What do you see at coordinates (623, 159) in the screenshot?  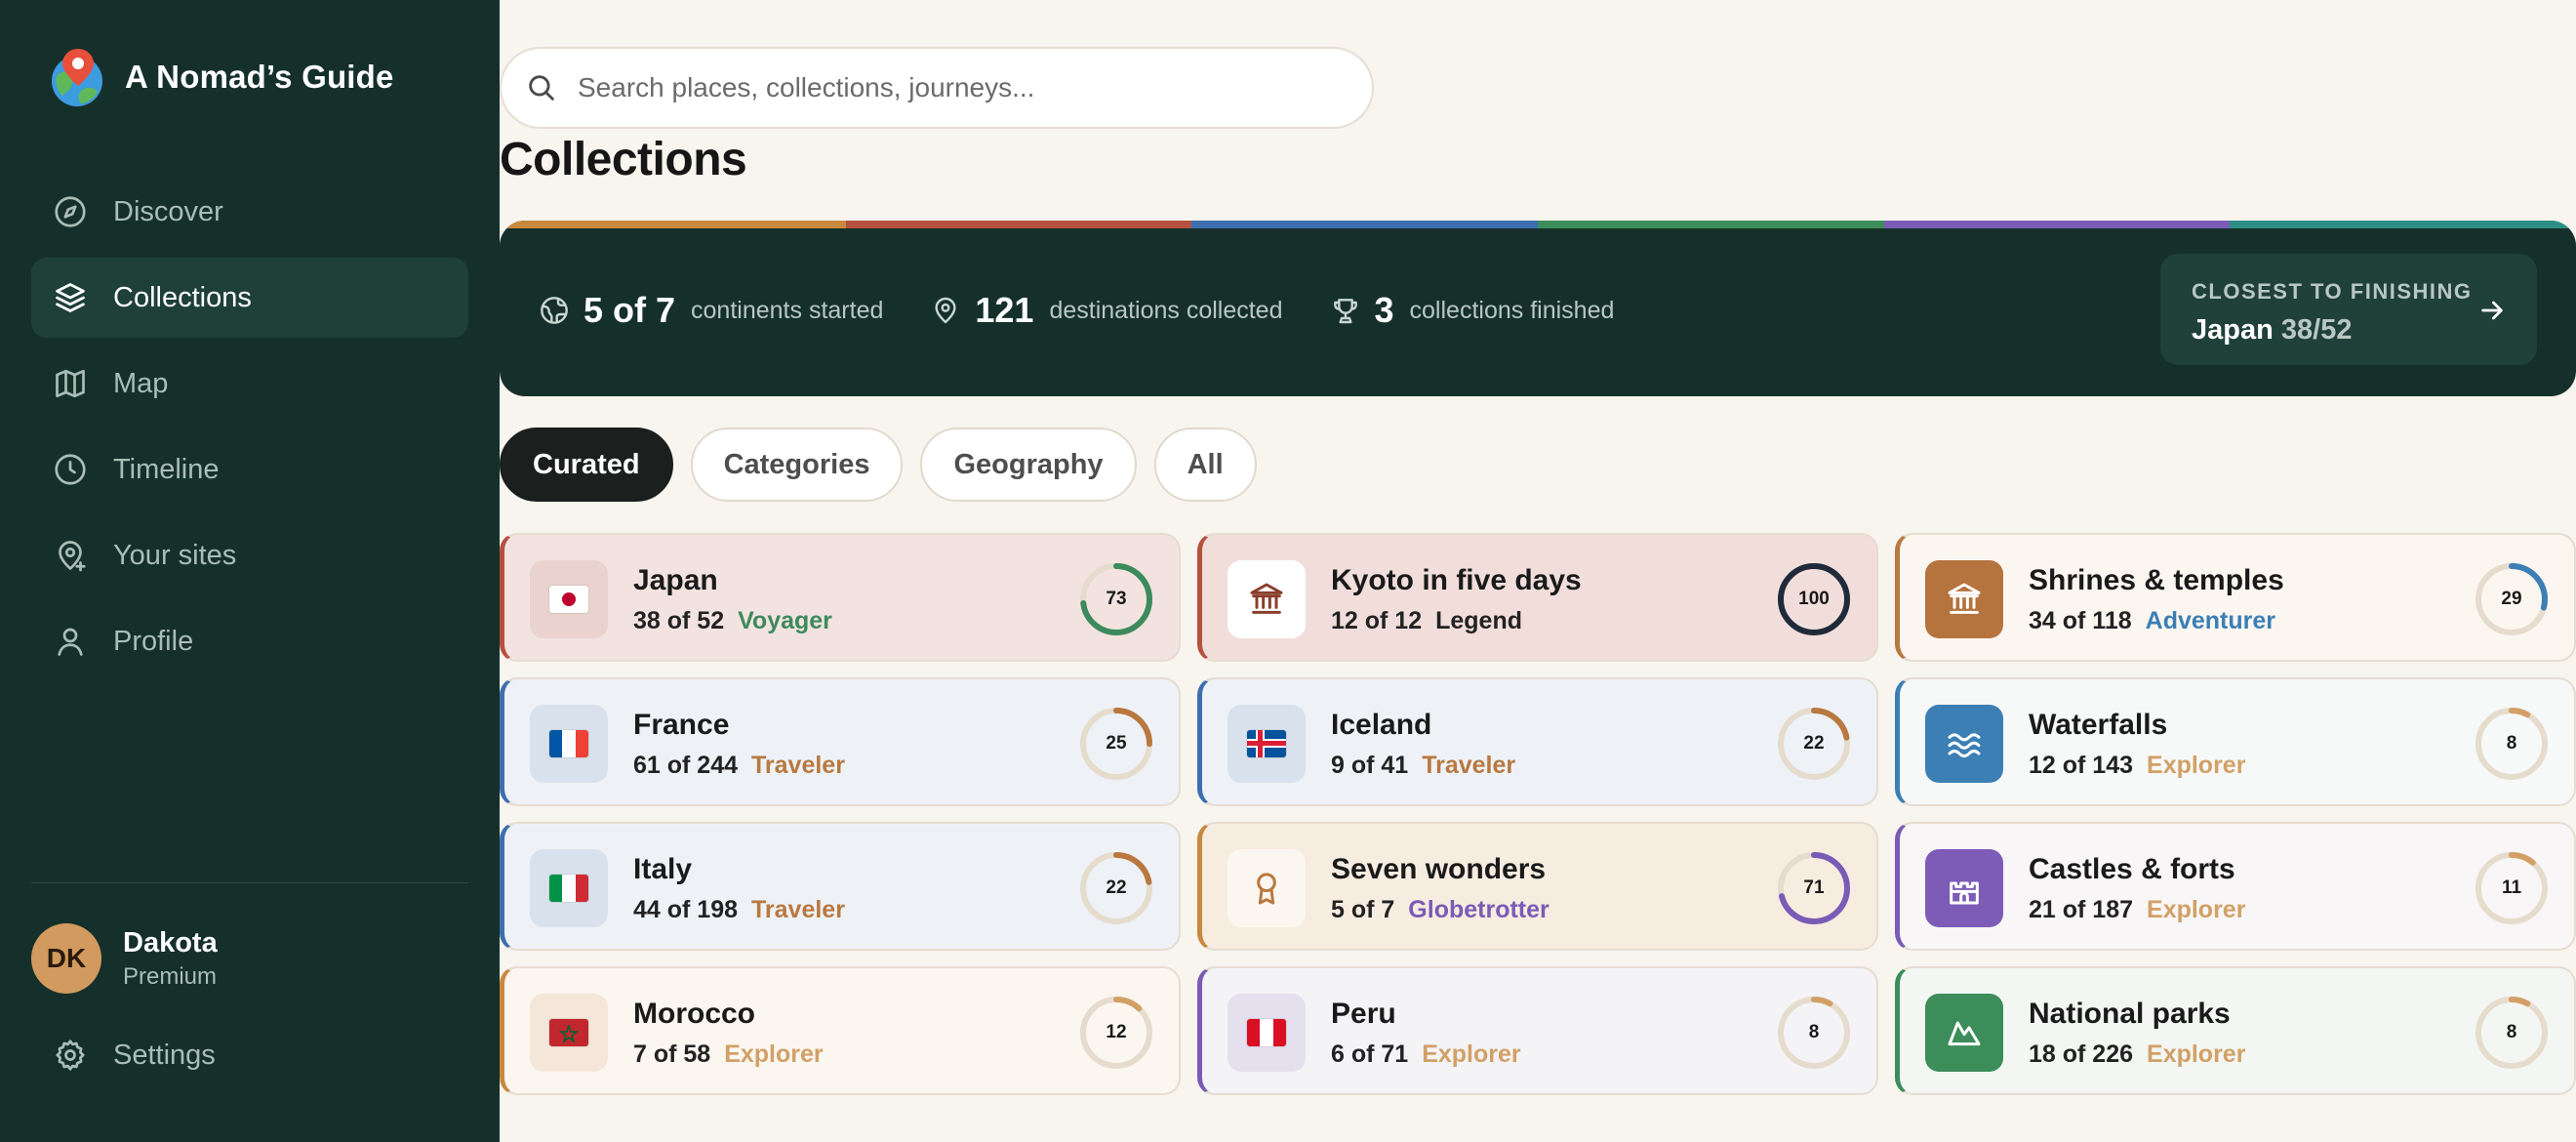 I see `page-title: Collections` at bounding box center [623, 159].